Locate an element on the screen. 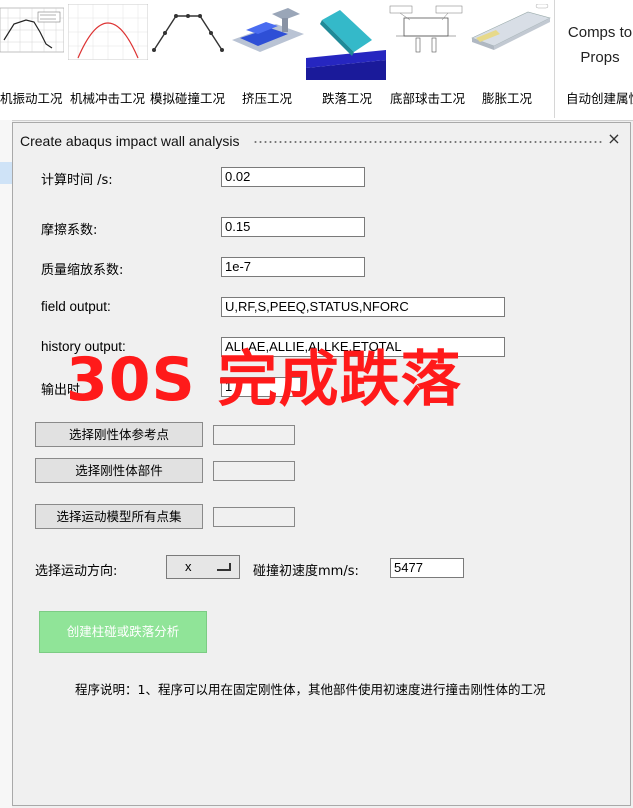 This screenshot has width=633, height=808. auto-create-props-label: 自动创建属性 is located at coordinates (599, 97).